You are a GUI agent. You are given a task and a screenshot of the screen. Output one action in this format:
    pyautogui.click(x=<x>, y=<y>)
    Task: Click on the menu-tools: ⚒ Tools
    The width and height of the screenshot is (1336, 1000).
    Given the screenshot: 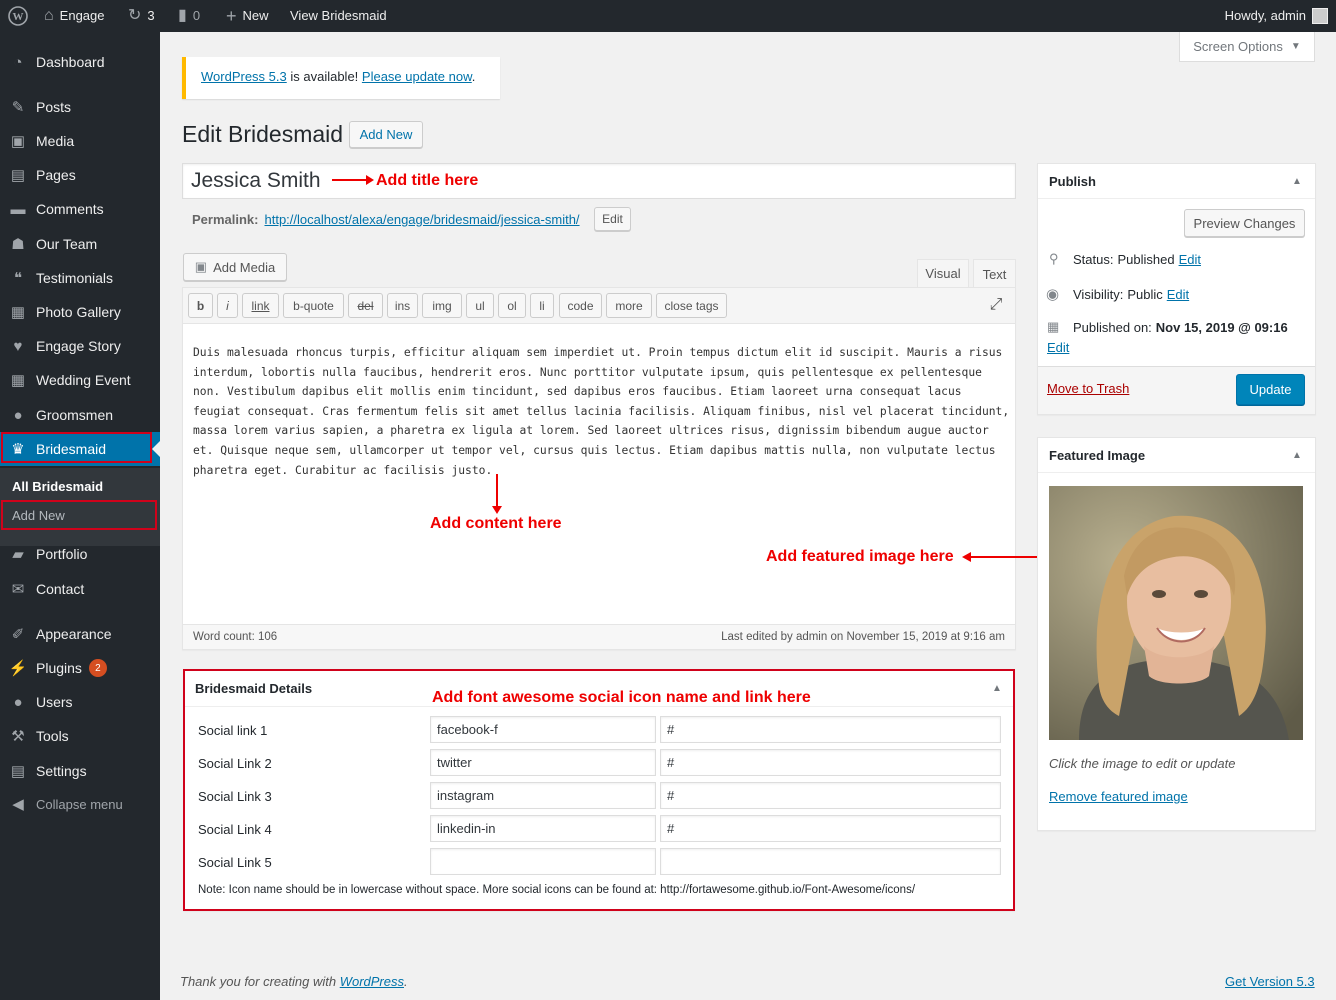 What is the action you would take?
    pyautogui.click(x=80, y=736)
    